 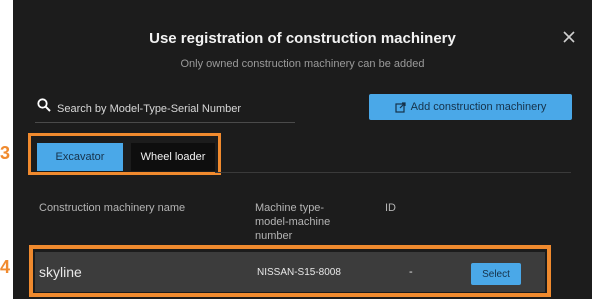 I want to click on tabs-divider, so click(x=393, y=172).